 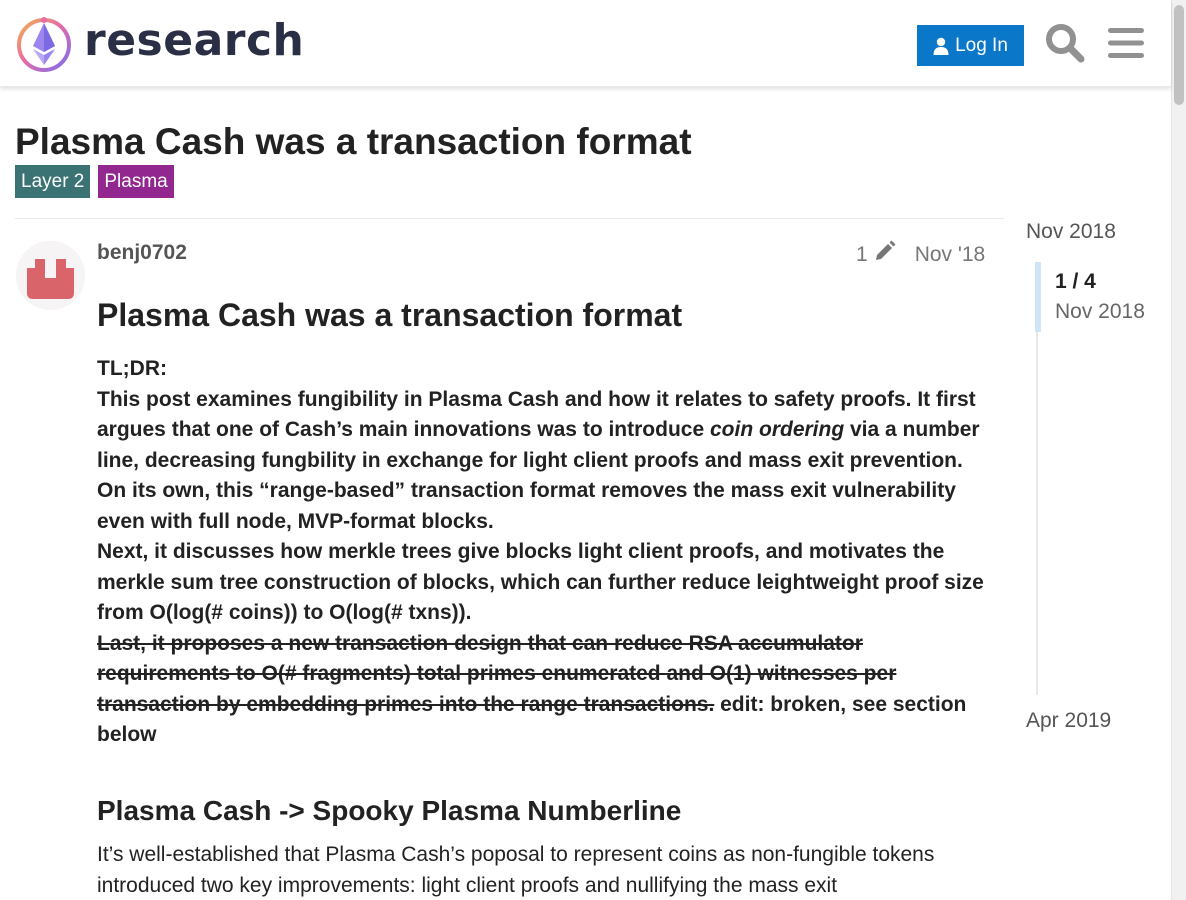 What do you see at coordinates (777, 429) in the screenshot?
I see `tldr-p1-emphasis: coin ordering` at bounding box center [777, 429].